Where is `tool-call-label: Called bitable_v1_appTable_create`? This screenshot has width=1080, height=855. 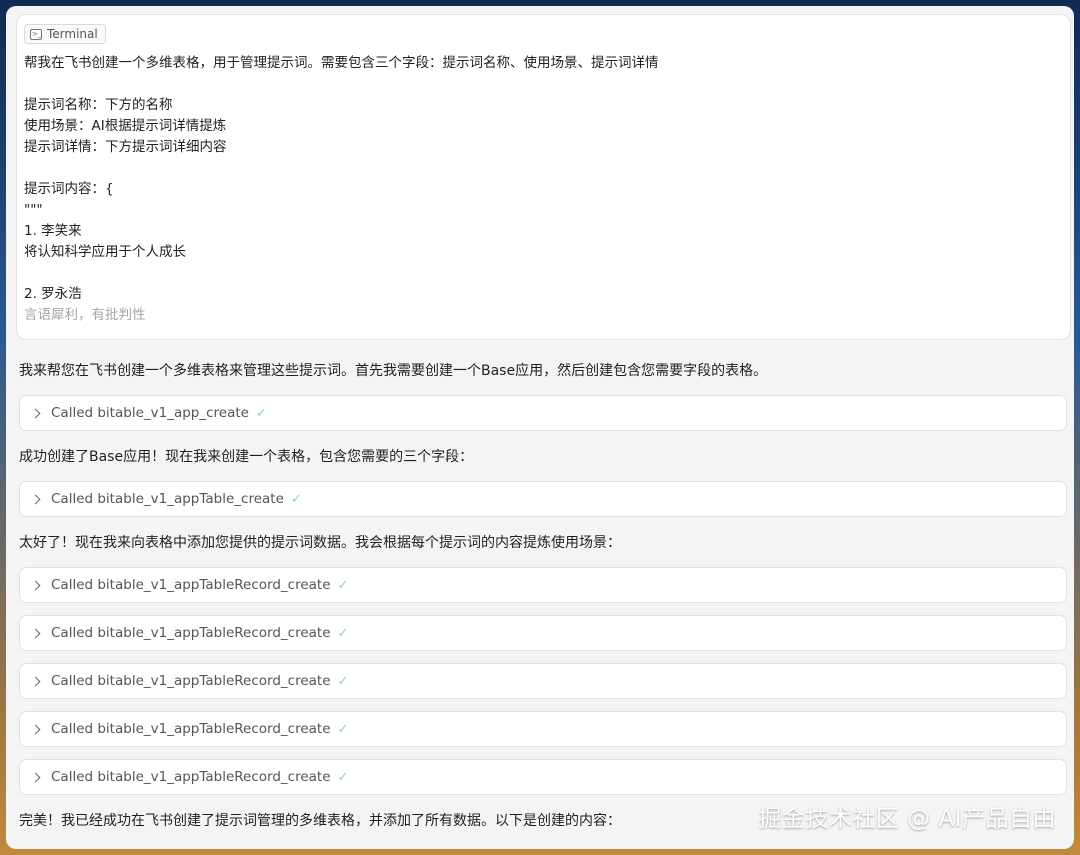 tool-call-label: Called bitable_v1_appTable_create is located at coordinates (167, 499).